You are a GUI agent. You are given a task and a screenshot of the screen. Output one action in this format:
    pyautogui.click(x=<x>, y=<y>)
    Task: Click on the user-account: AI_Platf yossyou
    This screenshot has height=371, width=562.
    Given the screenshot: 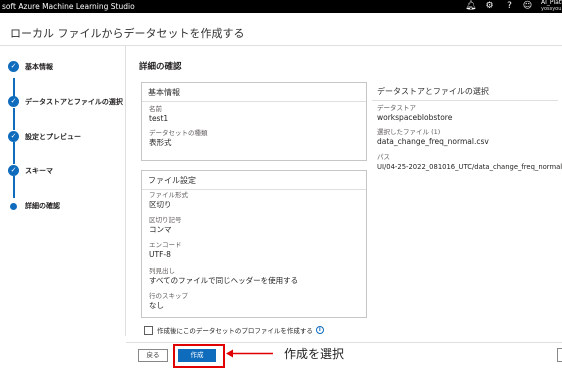 What is the action you would take?
    pyautogui.click(x=551, y=6)
    